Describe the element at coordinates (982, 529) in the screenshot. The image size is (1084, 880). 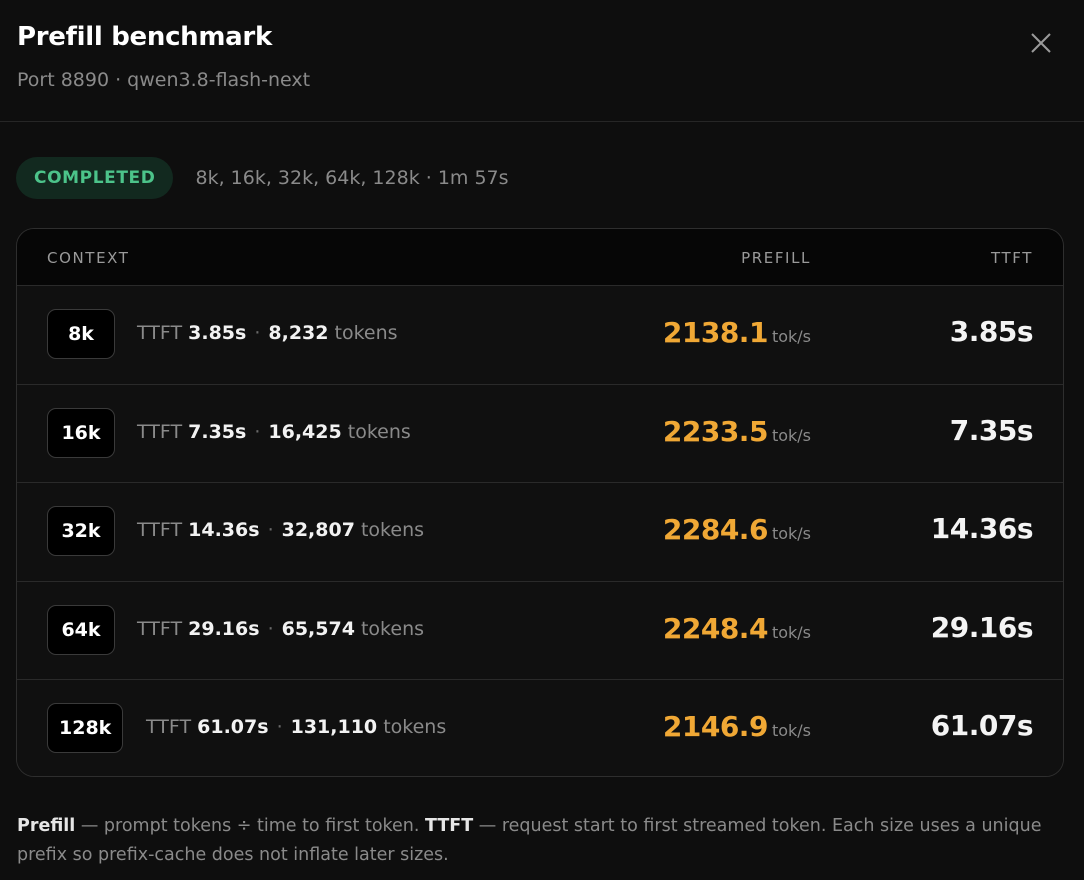
I see `ttft-value: 14.36s` at that location.